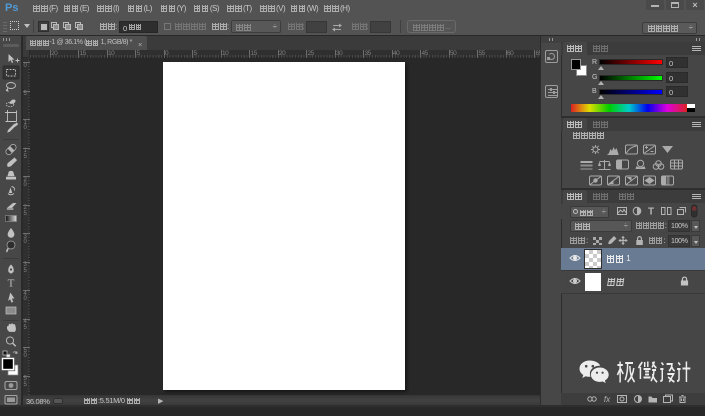  I want to click on svg-text: fx, so click(607, 399).